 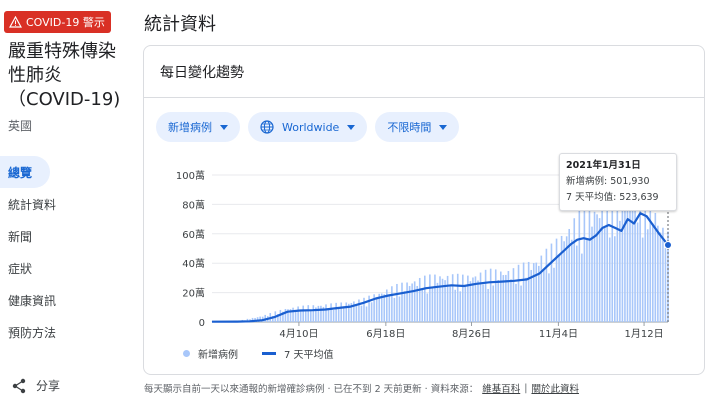 What do you see at coordinates (591, 197) in the screenshot?
I see `tooltip-average-label: 7 天平均值:` at bounding box center [591, 197].